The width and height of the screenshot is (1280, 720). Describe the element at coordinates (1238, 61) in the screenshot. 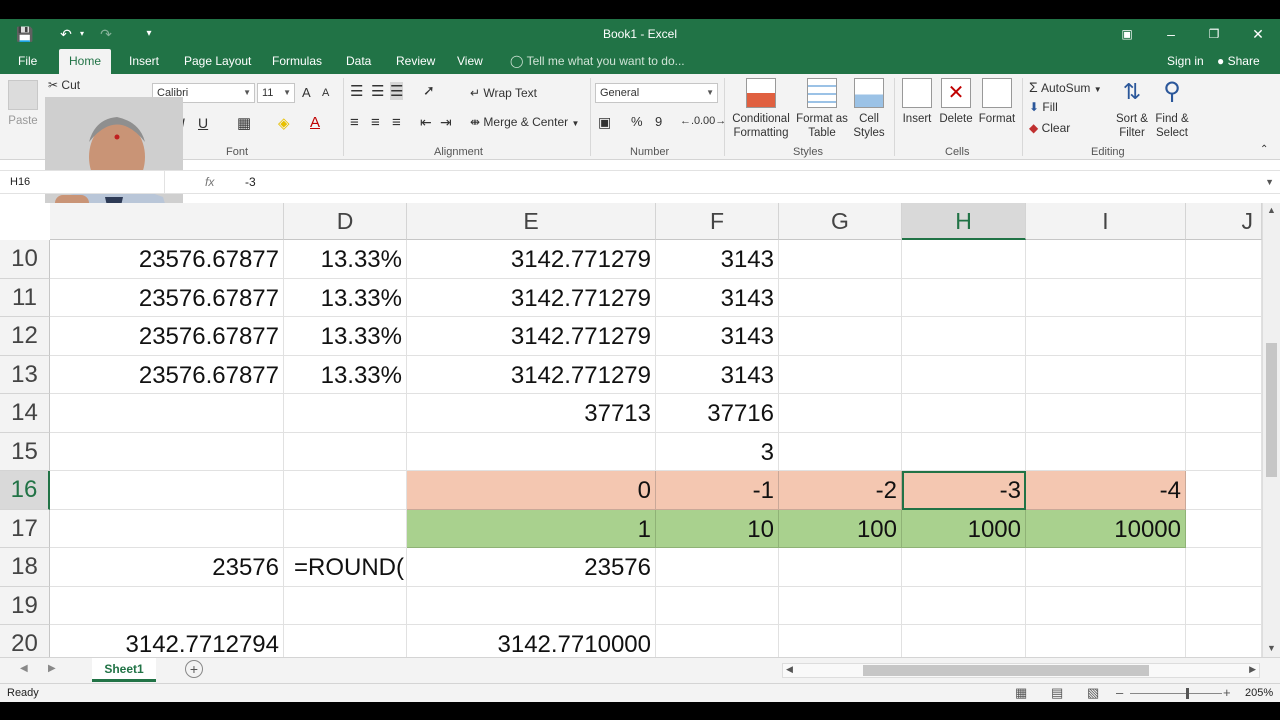

I see `share-button: ● Share` at that location.